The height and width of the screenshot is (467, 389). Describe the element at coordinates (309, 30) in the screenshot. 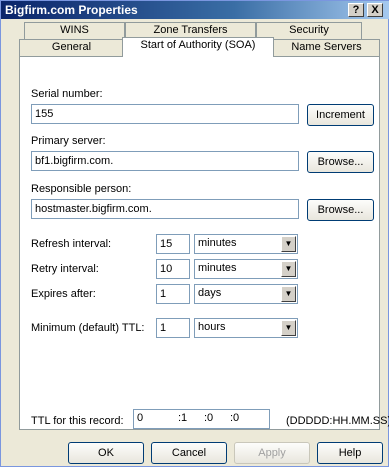

I see `tab-security-label: Security` at that location.